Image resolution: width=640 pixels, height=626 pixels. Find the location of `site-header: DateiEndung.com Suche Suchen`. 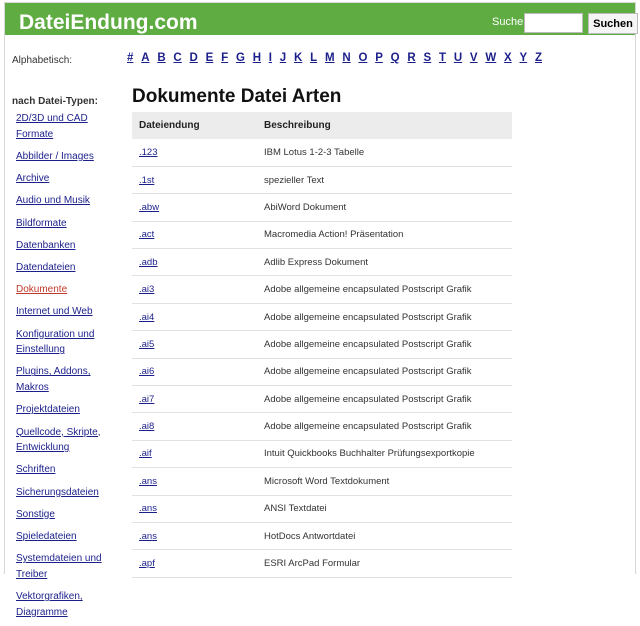

site-header: DateiEndung.com Suche Suchen is located at coordinates (321, 19).